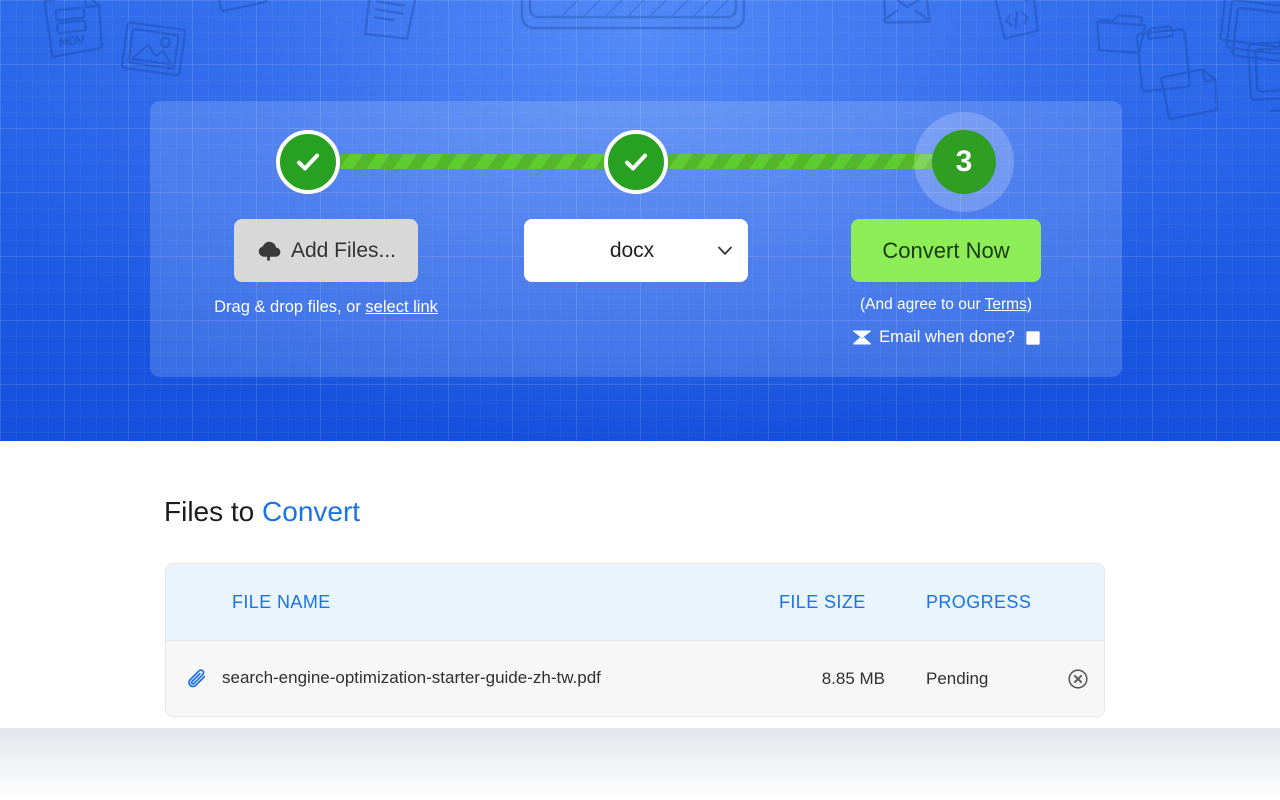 The height and width of the screenshot is (800, 1280). I want to click on page-title: Files to Convert, so click(262, 512).